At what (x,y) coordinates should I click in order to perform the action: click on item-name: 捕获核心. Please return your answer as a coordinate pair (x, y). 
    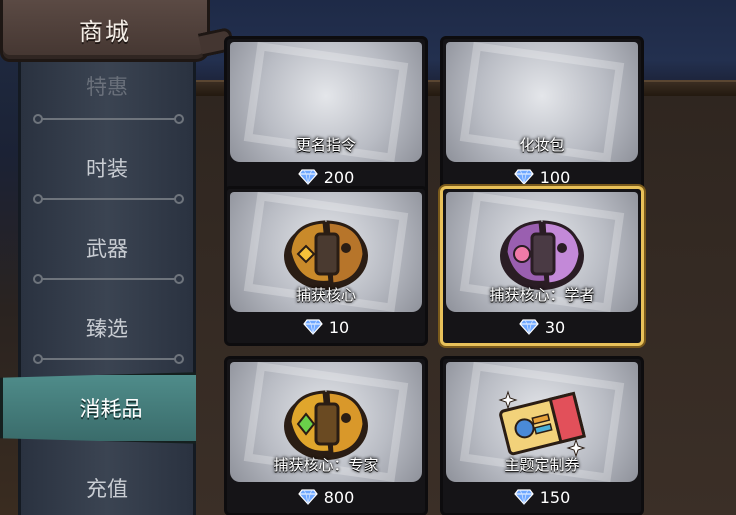
    Looking at the image, I should click on (325, 295).